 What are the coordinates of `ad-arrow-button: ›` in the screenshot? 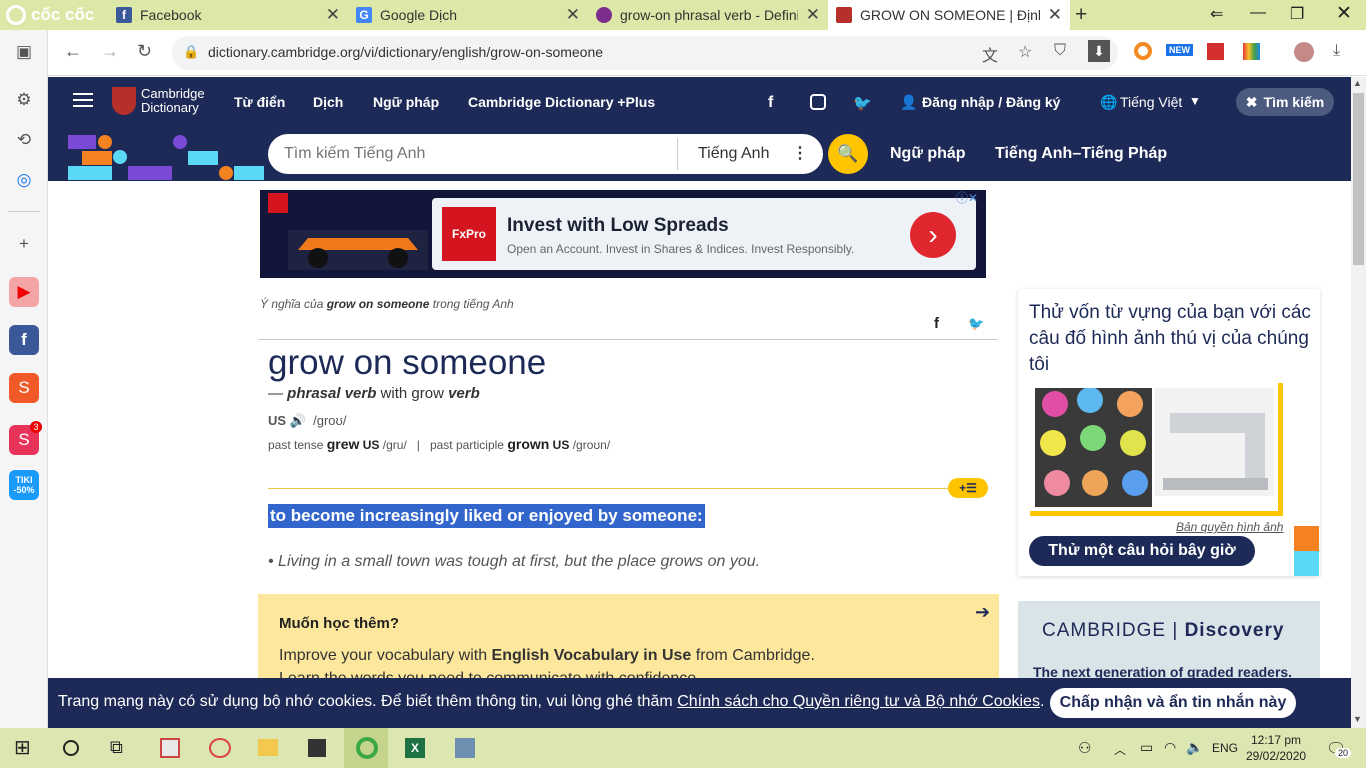 It's located at (933, 235).